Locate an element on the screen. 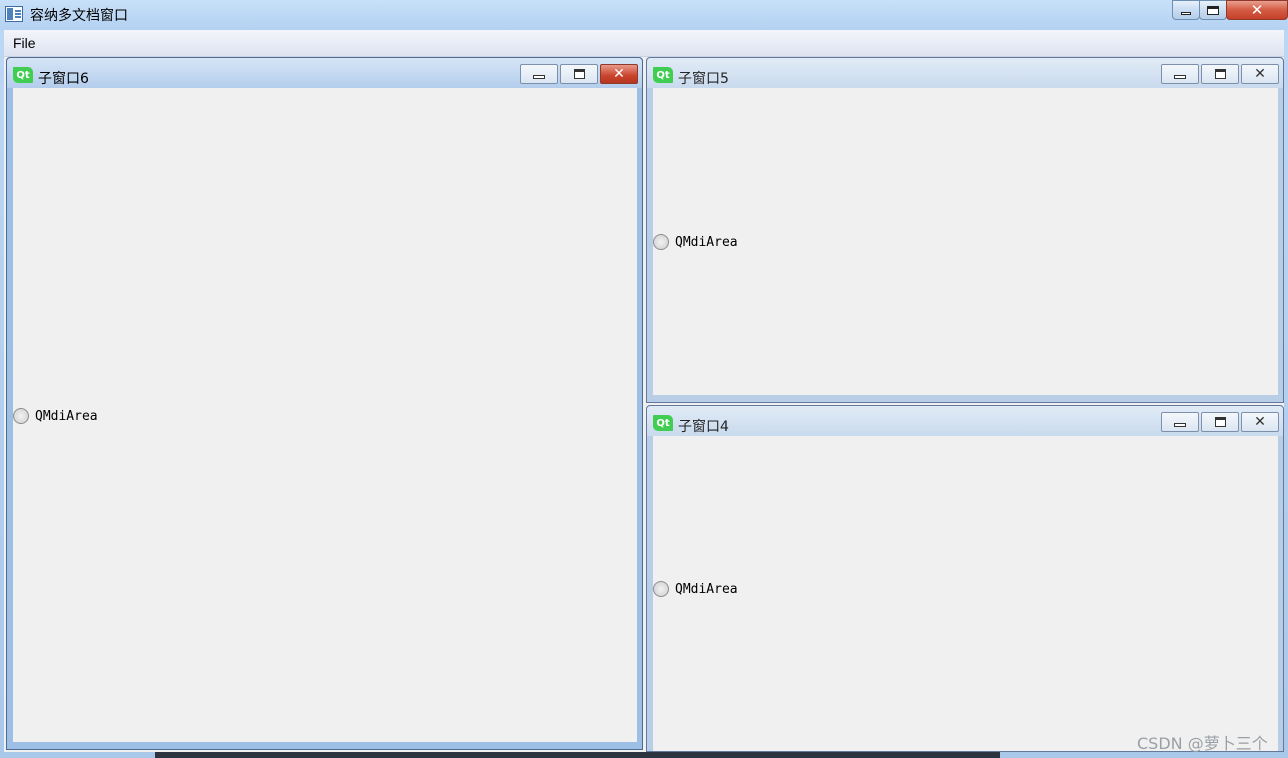 Image resolution: width=1288 pixels, height=758 pixels. window-titlebar: 容纳多文档窗口 ✕ is located at coordinates (644, 15).